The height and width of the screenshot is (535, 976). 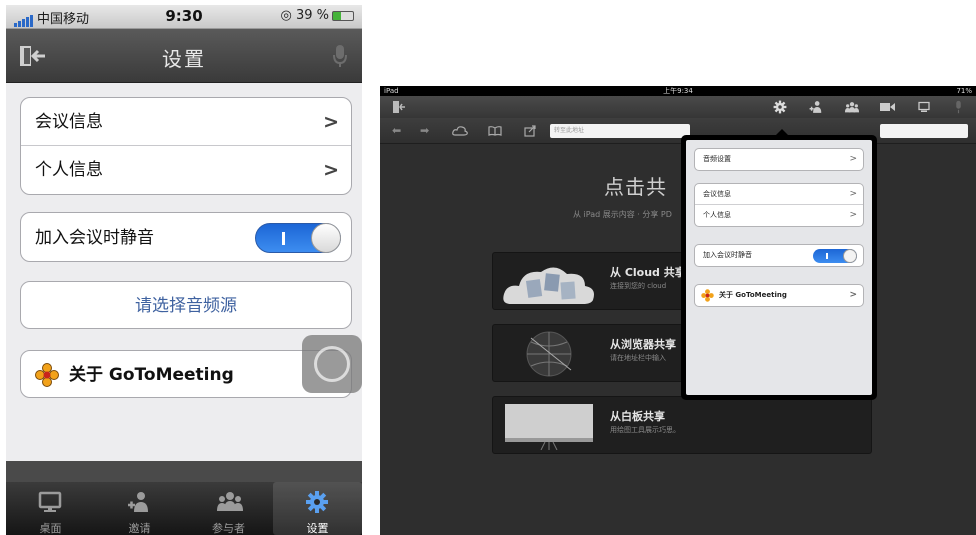 What do you see at coordinates (648, 272) in the screenshot?
I see `cloud-card-title: 从 Cloud 共享` at bounding box center [648, 272].